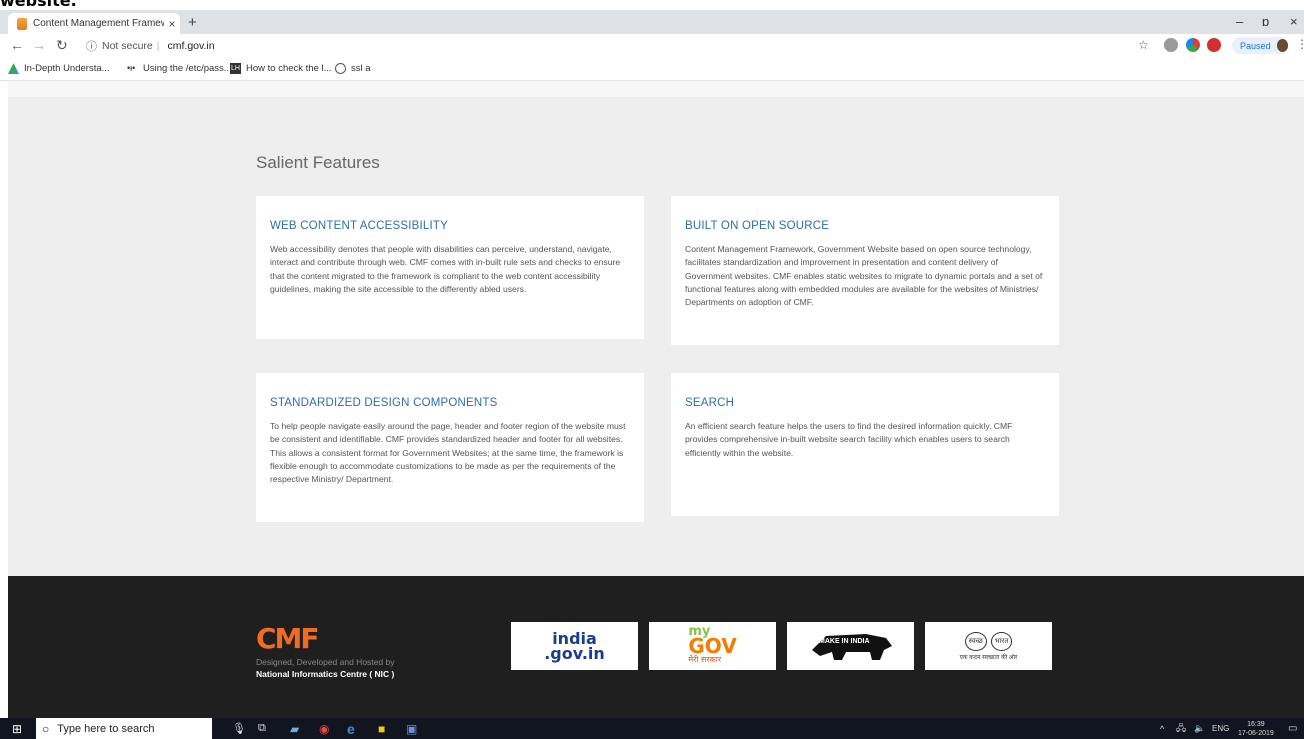 This screenshot has width=1304, height=739. I want to click on bookmark-item: ssl a, so click(353, 68).